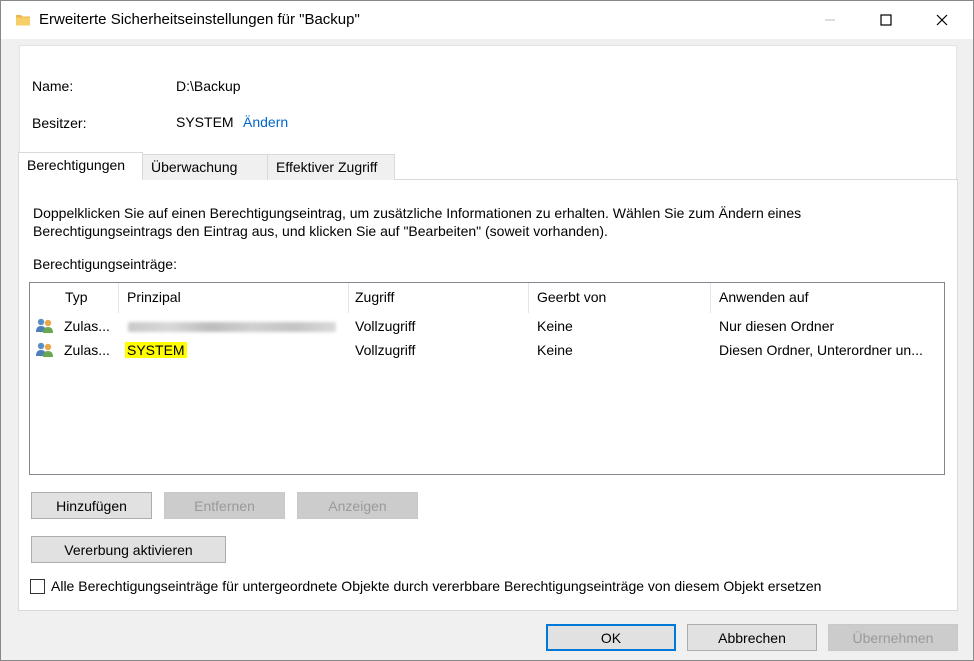 This screenshot has height=661, width=974. I want to click on name-label: Name:, so click(53, 86).